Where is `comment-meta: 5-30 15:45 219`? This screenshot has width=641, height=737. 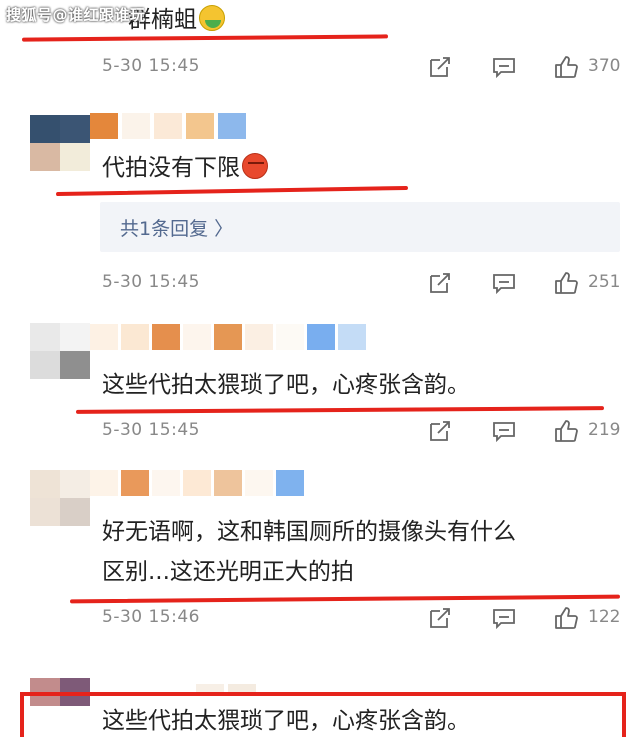
comment-meta: 5-30 15:45 219 is located at coordinates (362, 431).